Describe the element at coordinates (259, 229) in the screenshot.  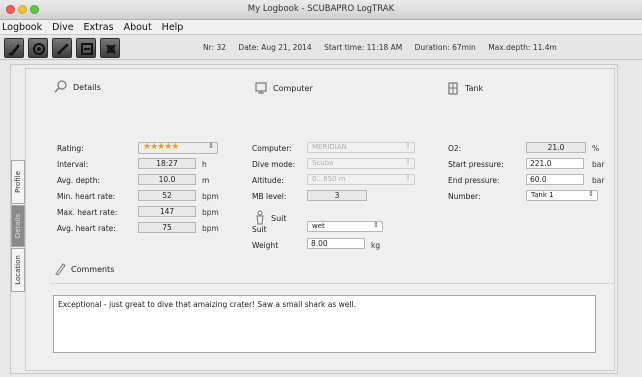
I see `suit-label: Suit` at that location.